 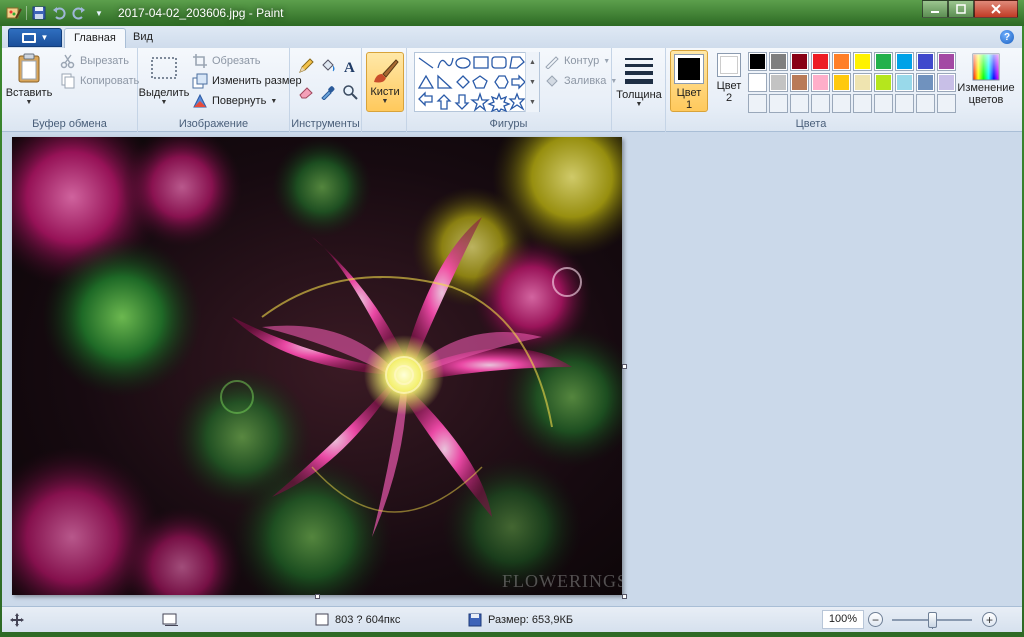 What do you see at coordinates (961, 9) in the screenshot?
I see `maximize-button` at bounding box center [961, 9].